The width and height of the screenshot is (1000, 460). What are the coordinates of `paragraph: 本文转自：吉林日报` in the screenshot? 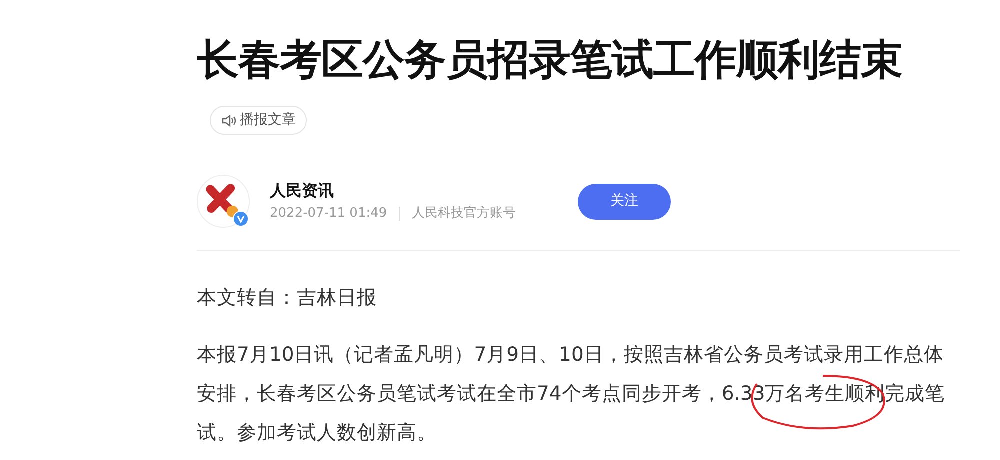 It's located at (287, 298).